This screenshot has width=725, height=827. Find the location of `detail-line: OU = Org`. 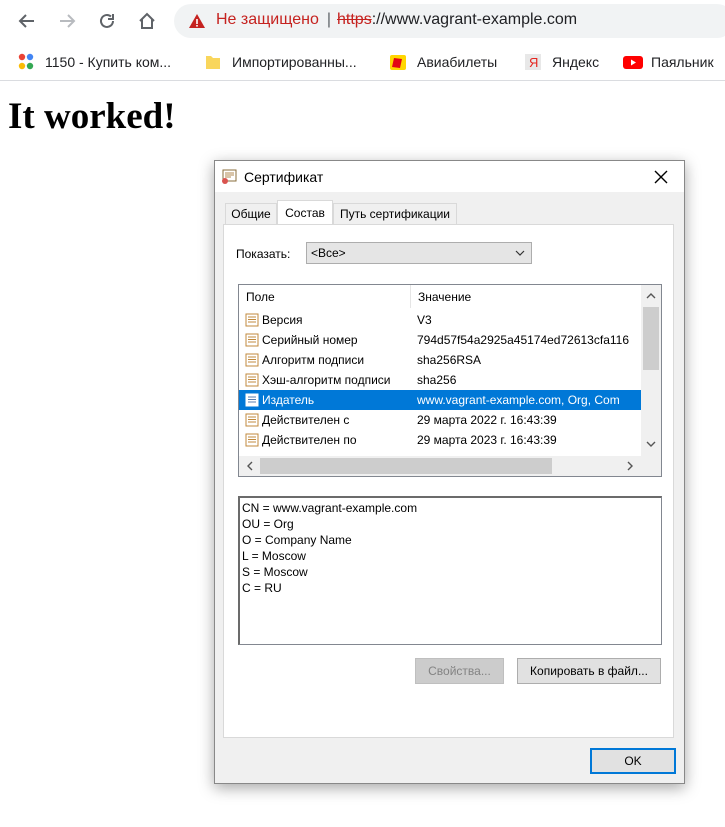

detail-line: OU = Org is located at coordinates (268, 524).